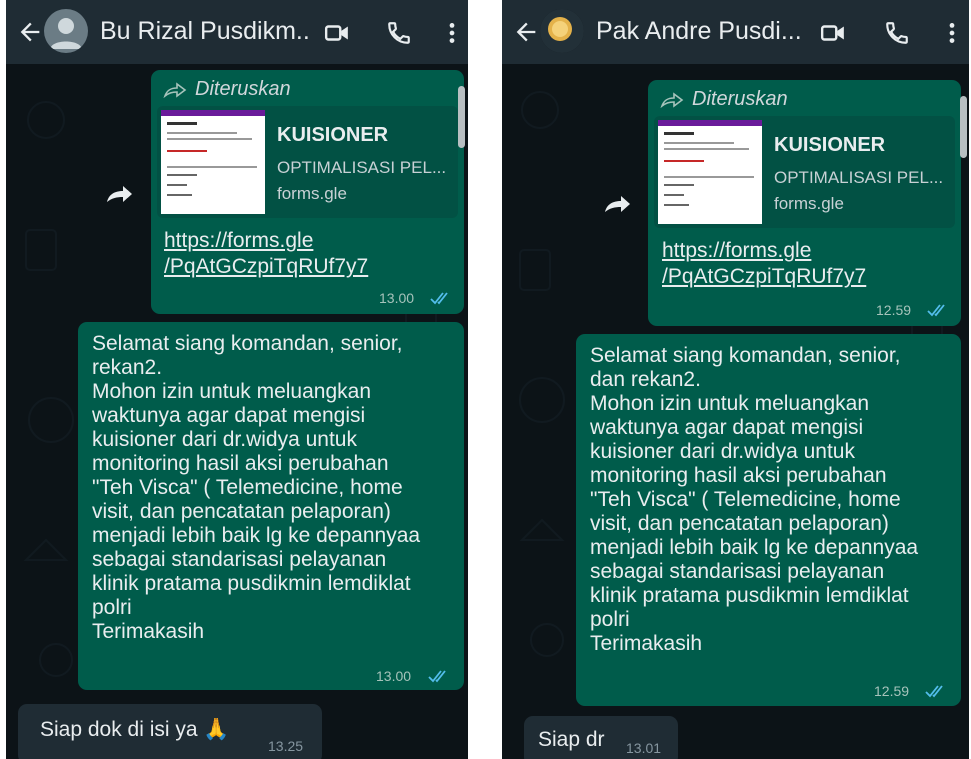 The width and height of the screenshot is (971, 759). Describe the element at coordinates (286, 746) in the screenshot. I see `message-time: 13.25` at that location.